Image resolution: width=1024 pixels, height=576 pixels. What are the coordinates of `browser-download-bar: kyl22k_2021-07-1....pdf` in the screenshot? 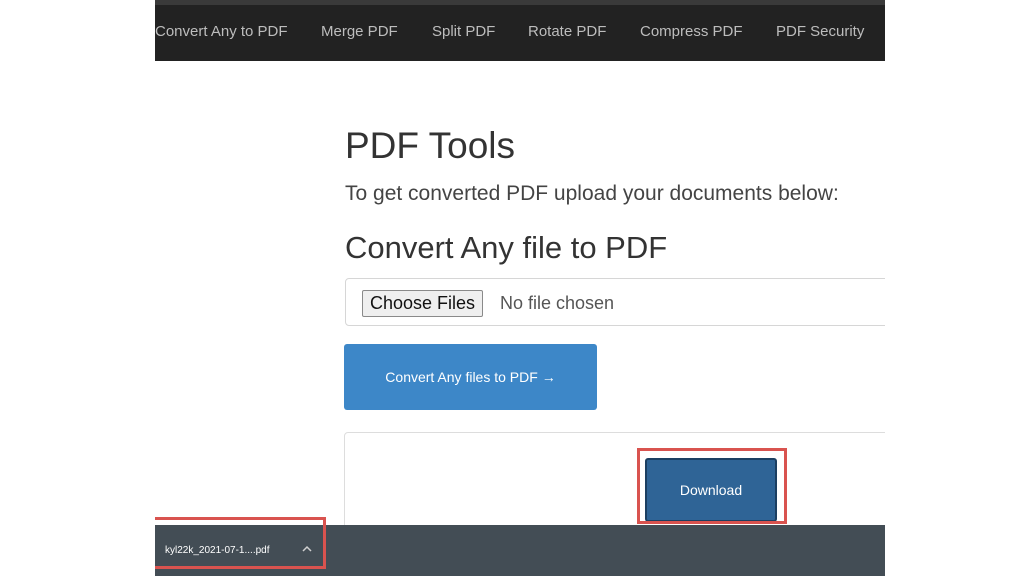 It's located at (520, 550).